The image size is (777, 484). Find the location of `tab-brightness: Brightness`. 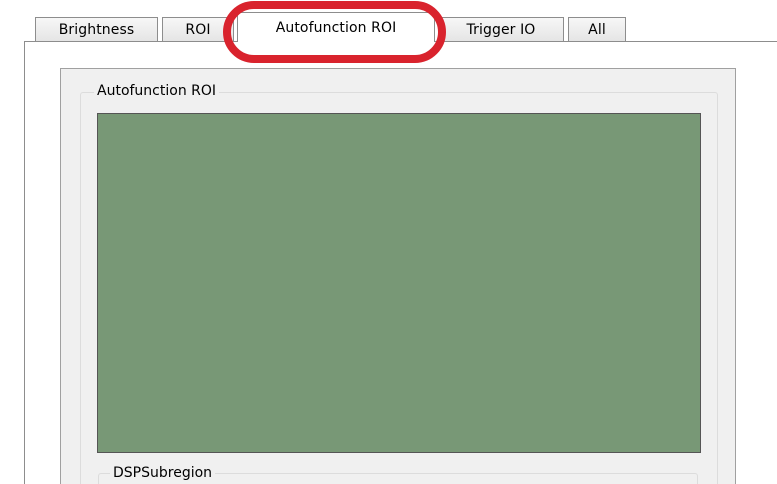

tab-brightness: Brightness is located at coordinates (96, 29).